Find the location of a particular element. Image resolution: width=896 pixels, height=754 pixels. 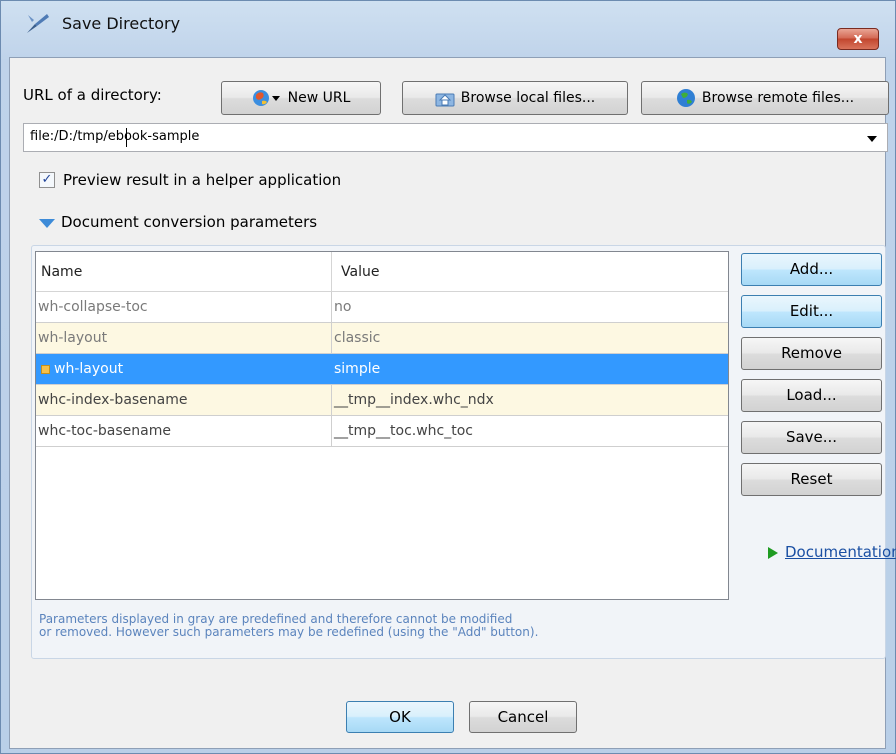

title-bar: Save Directory x is located at coordinates (448, 25).